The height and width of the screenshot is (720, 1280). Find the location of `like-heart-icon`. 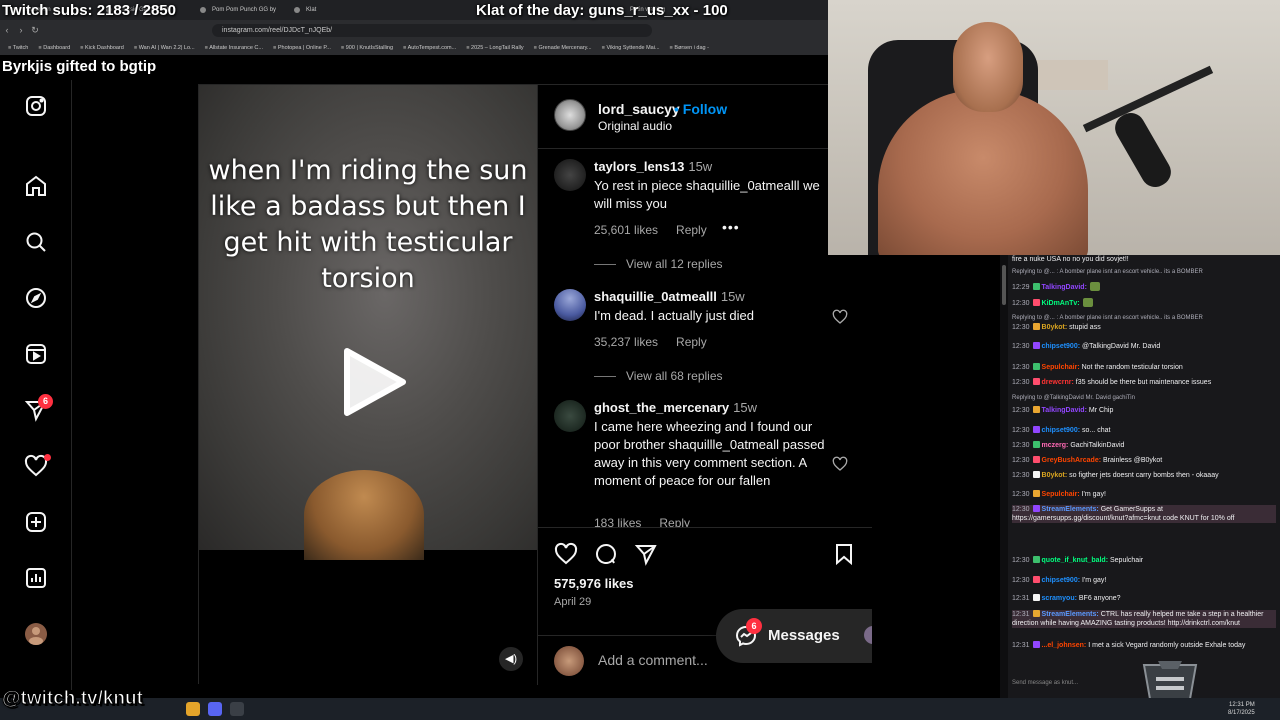

like-heart-icon is located at coordinates (566, 554).